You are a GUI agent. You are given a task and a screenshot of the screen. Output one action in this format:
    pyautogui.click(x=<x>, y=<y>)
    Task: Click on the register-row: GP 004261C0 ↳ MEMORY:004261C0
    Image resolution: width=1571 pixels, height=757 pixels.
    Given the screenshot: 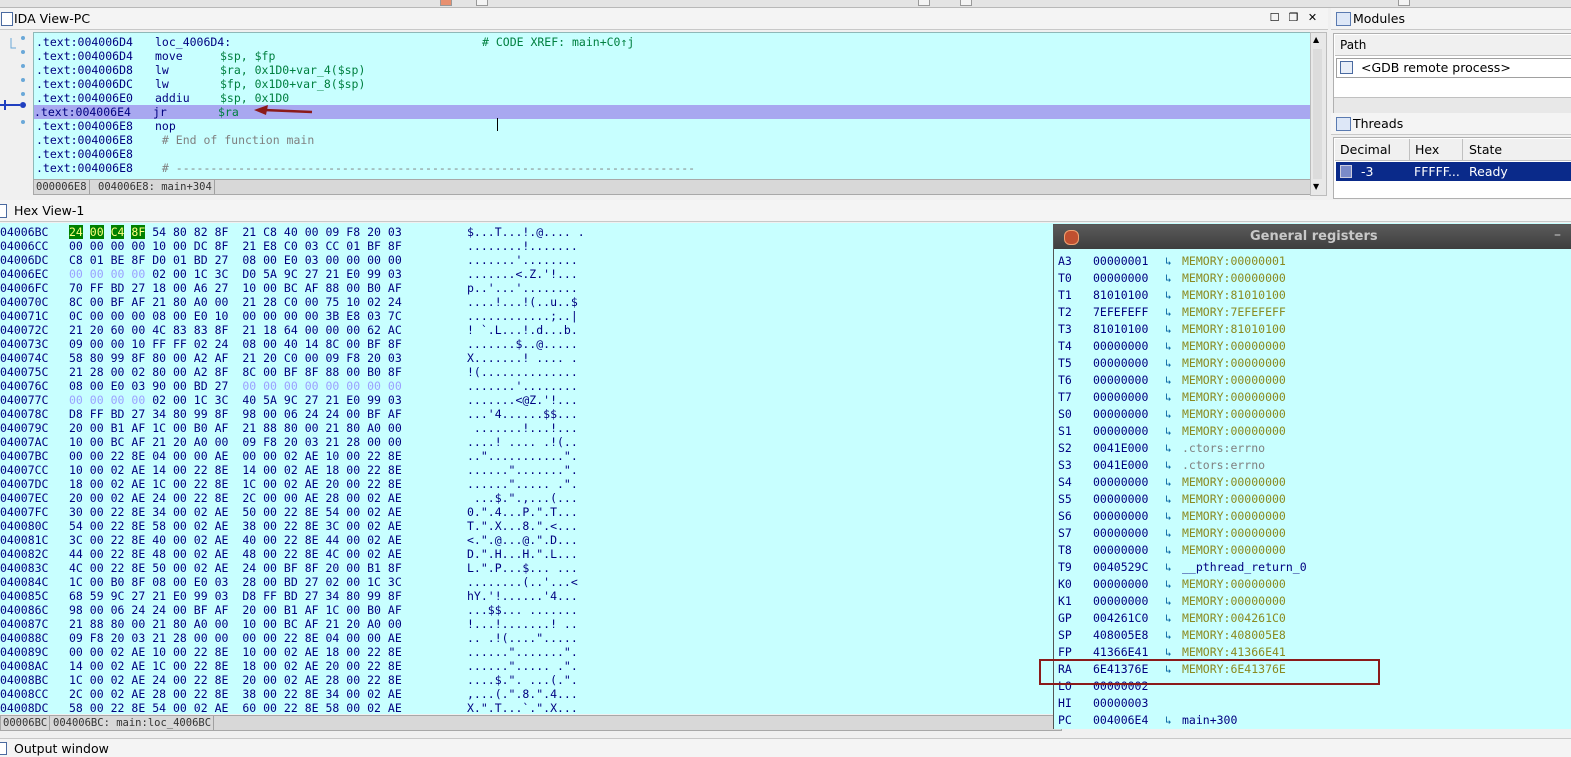 What is the action you would take?
    pyautogui.click(x=1308, y=618)
    